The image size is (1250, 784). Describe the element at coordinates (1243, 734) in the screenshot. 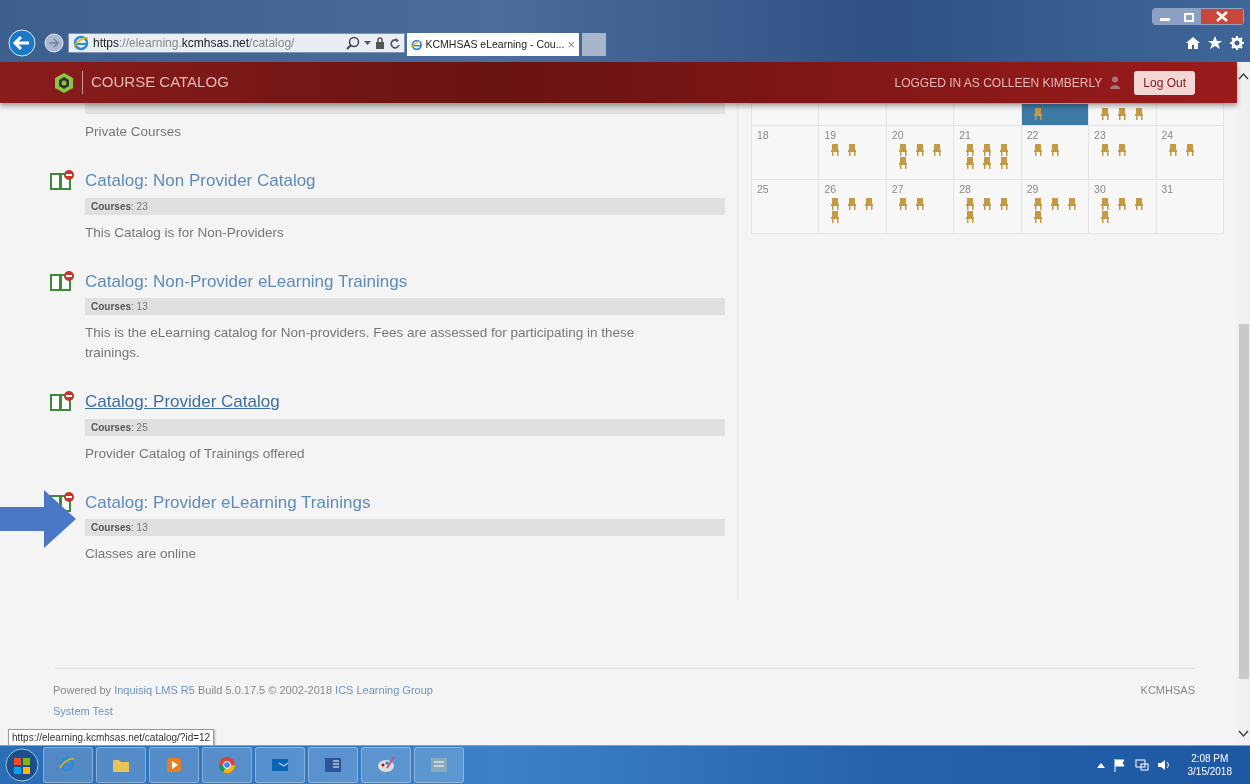

I see `scroll-down-icon` at that location.